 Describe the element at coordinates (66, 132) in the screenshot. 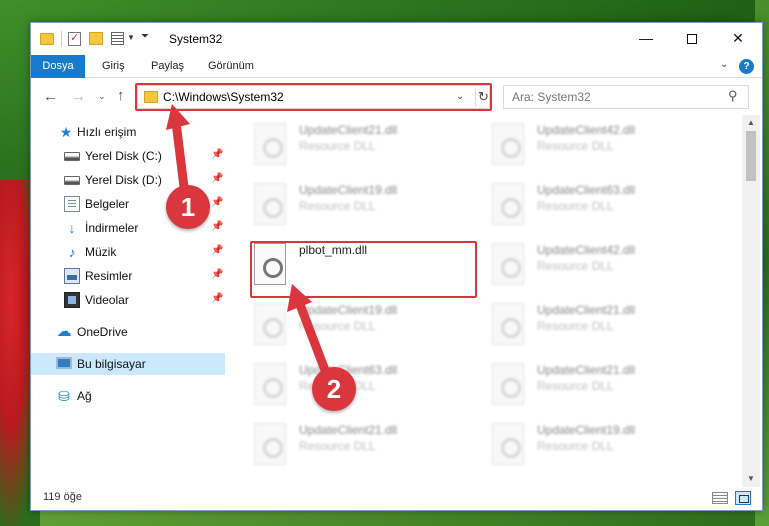

I see `star-icon: ★` at that location.